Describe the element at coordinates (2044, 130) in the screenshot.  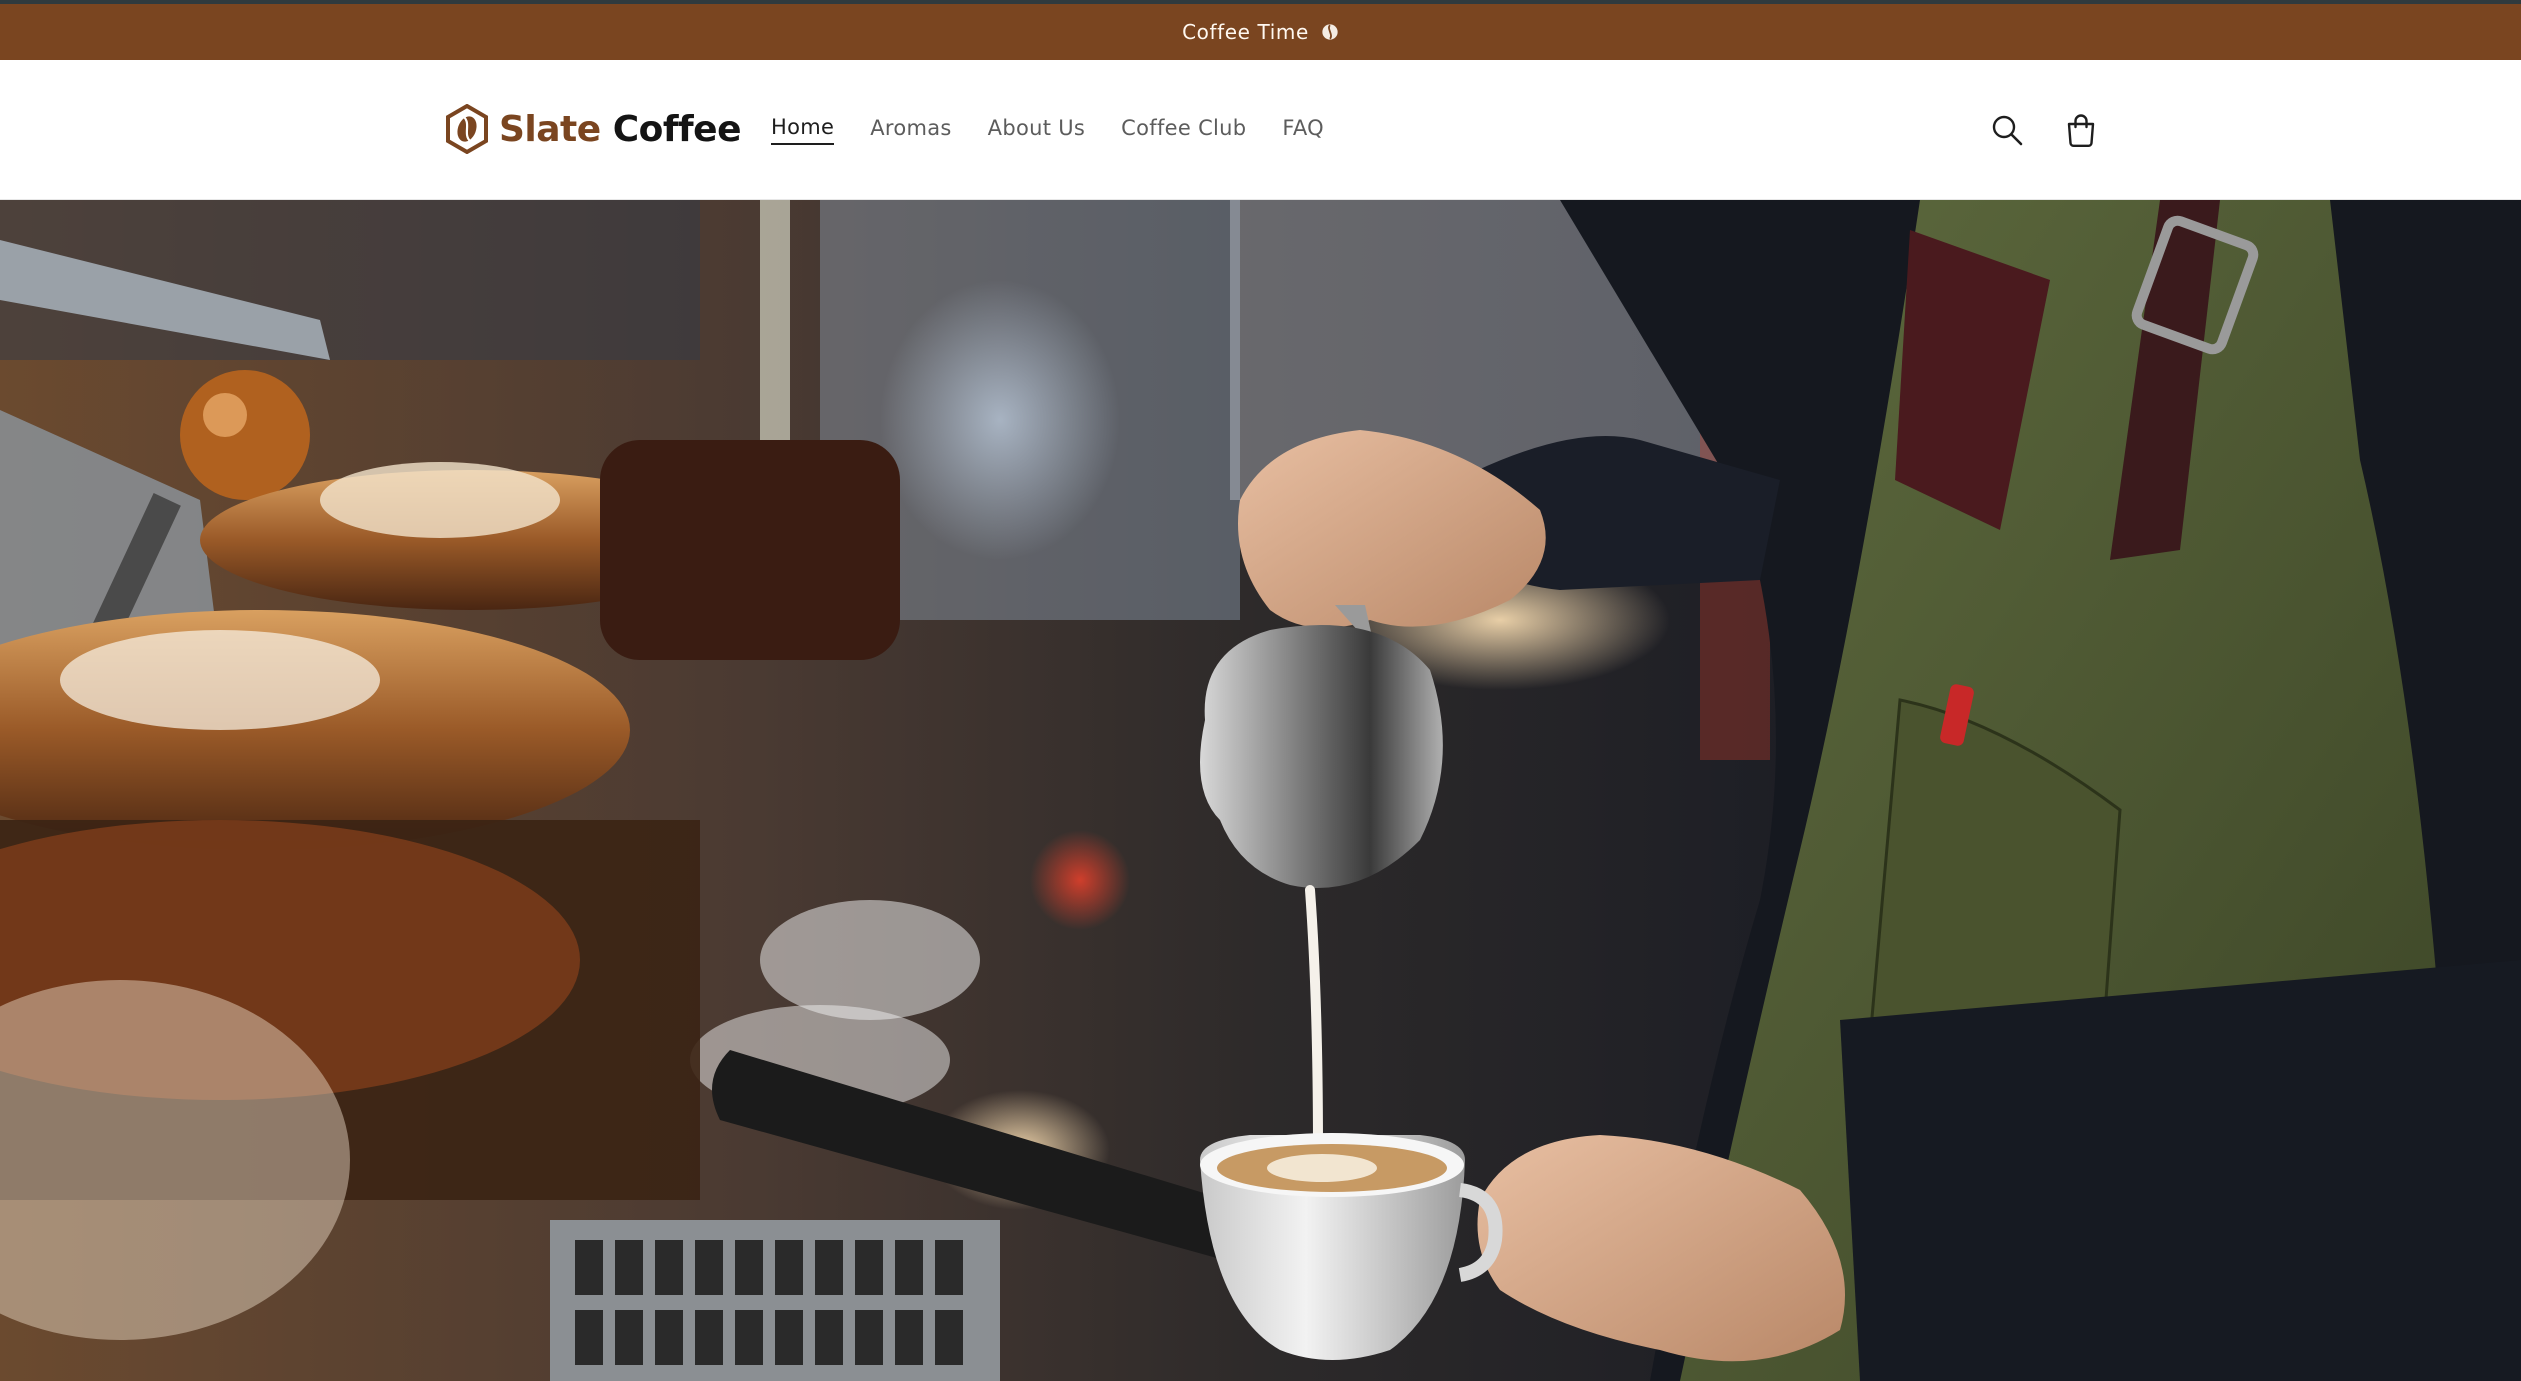
I see `header-actions` at that location.